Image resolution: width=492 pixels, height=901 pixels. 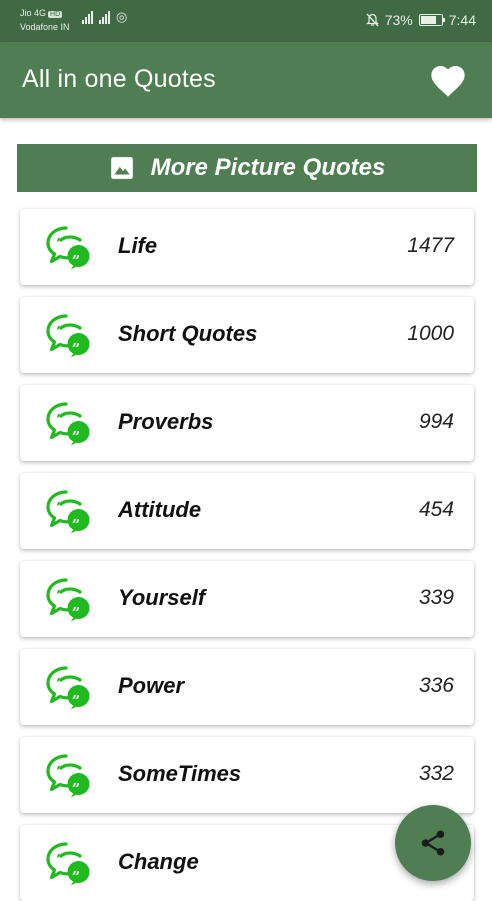 What do you see at coordinates (430, 245) in the screenshot?
I see `category-count: 1477` at bounding box center [430, 245].